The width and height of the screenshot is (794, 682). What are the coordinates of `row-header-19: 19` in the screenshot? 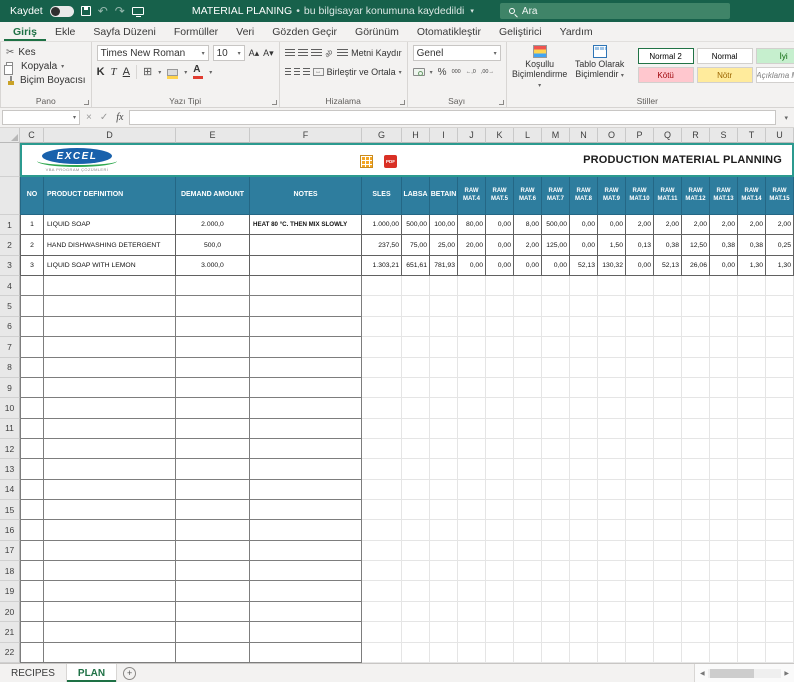 It's located at (10, 591).